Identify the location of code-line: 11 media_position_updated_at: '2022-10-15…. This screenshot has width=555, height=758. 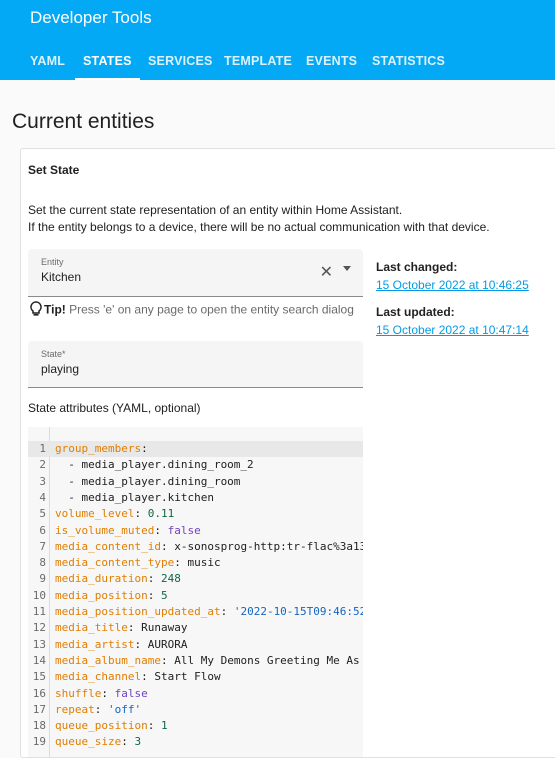
(195, 612).